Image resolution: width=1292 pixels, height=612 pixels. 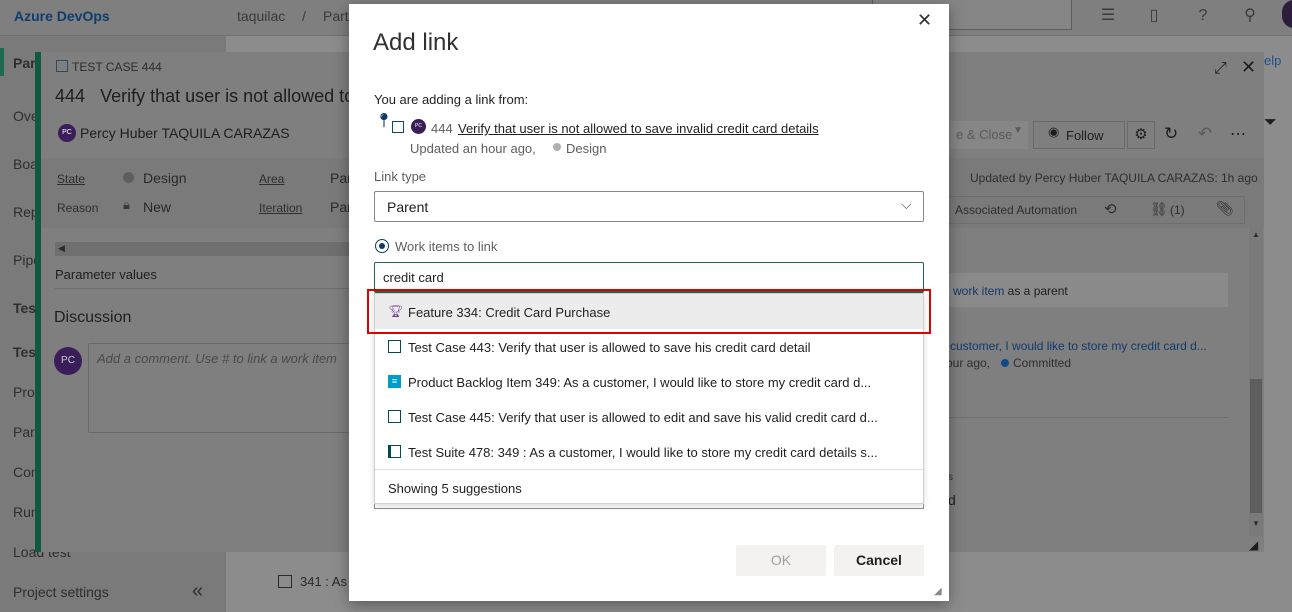 I want to click on scroll-left-icon: ◀, so click(x=61, y=248).